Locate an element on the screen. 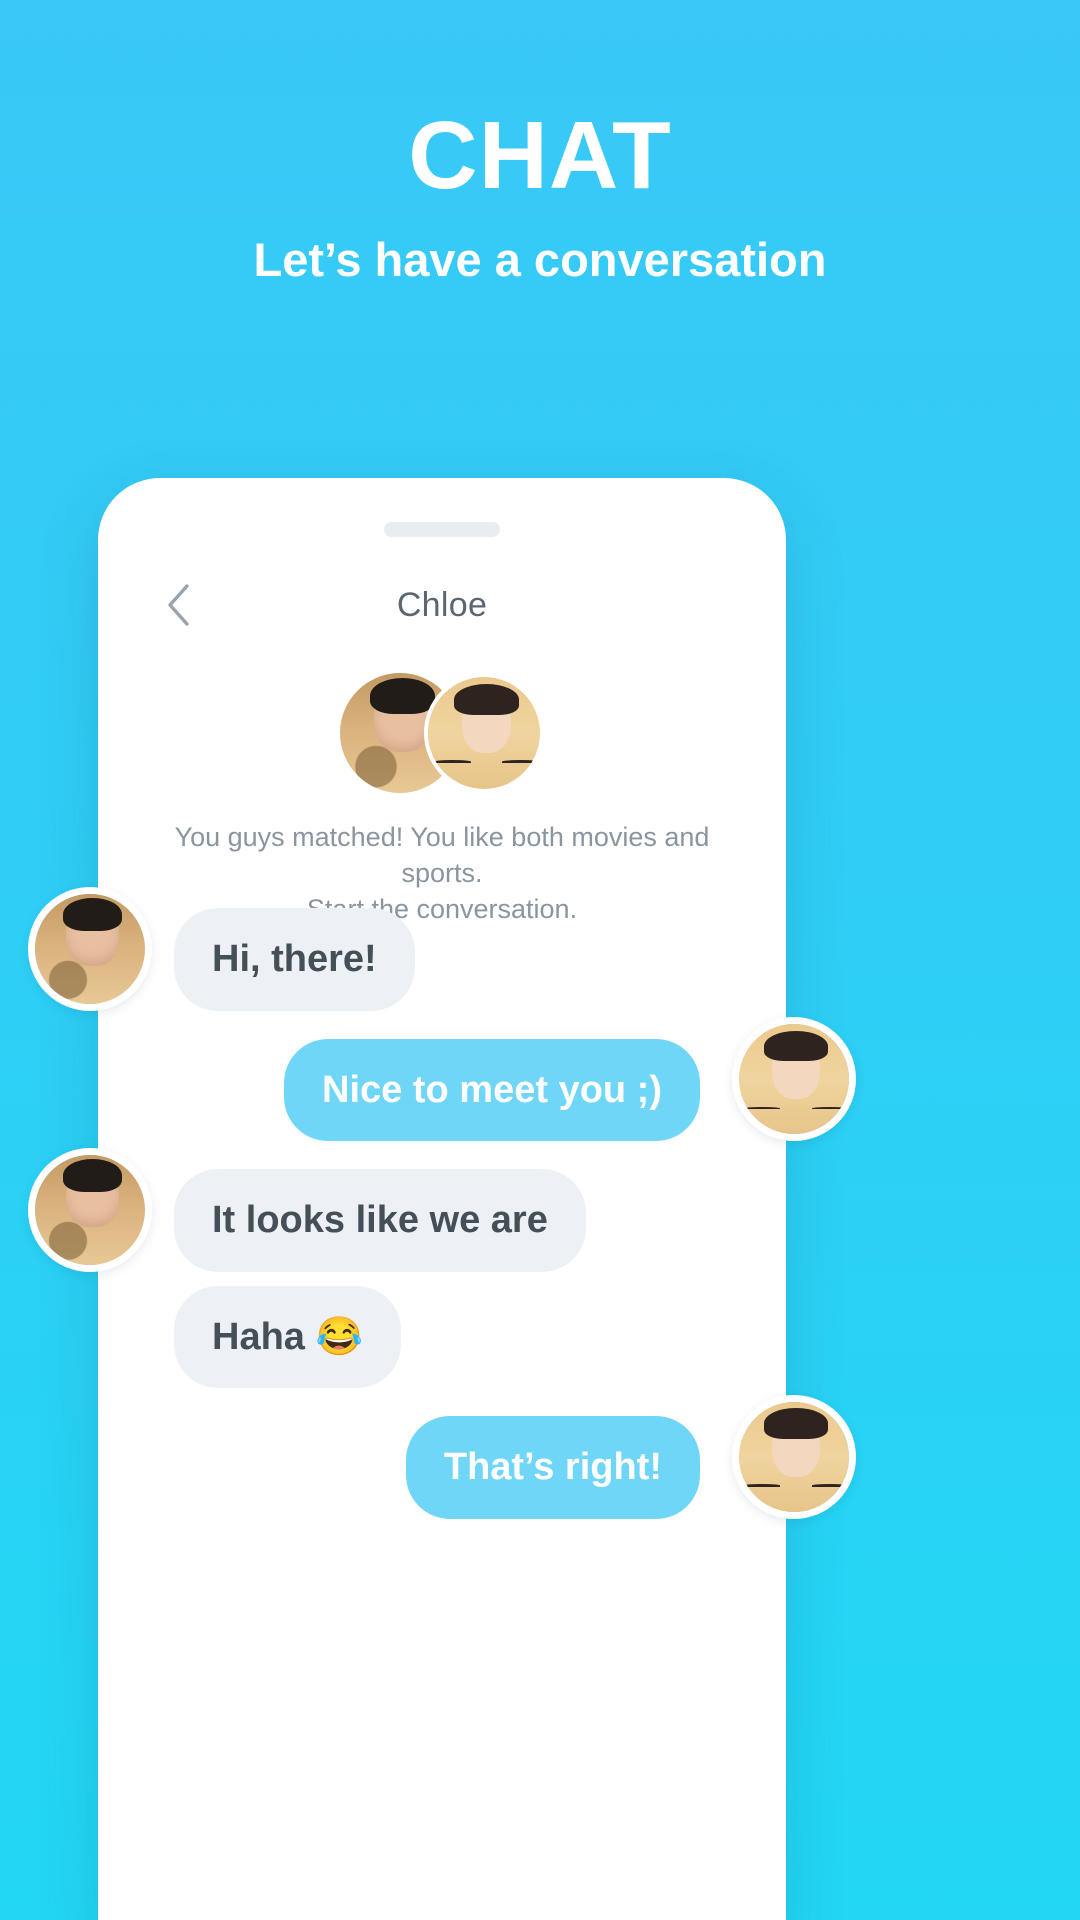 This screenshot has height=1920, width=1080. message-row-4: Haha 😂 is located at coordinates (442, 1337).